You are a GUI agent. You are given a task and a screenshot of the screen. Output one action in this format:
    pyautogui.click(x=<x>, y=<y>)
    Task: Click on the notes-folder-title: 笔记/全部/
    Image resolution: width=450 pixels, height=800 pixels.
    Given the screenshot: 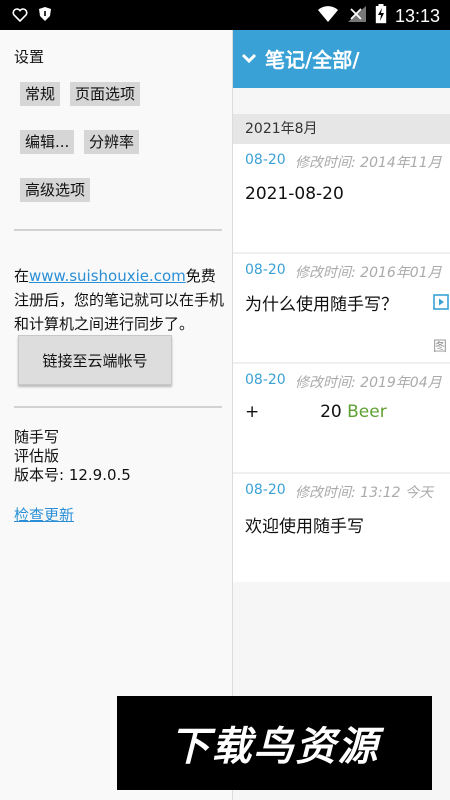 What is the action you would take?
    pyautogui.click(x=312, y=58)
    